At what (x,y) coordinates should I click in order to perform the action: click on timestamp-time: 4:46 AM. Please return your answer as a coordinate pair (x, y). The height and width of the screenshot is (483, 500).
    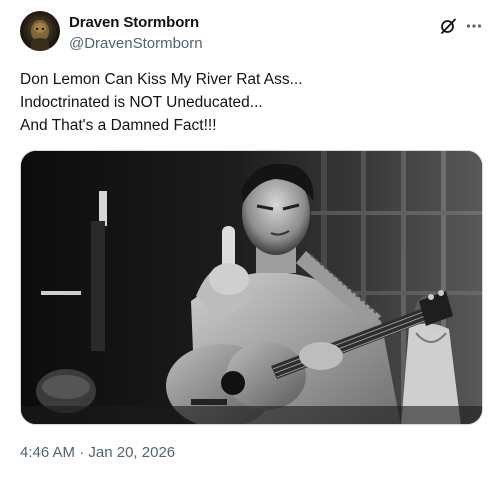
    Looking at the image, I should click on (48, 452).